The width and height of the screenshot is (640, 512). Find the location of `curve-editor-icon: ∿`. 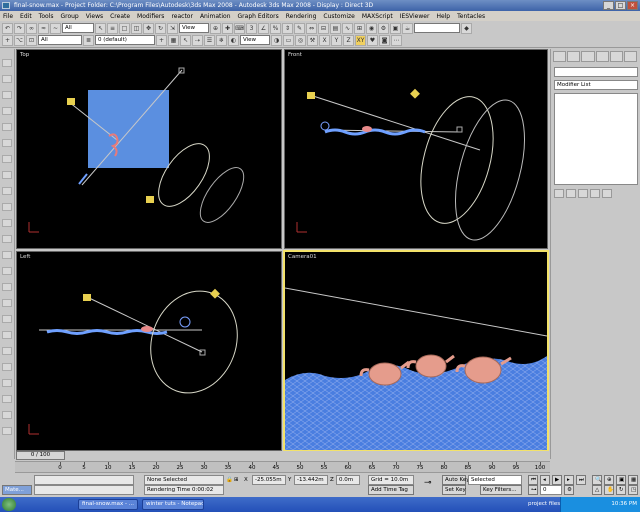

curve-editor-icon: ∿ is located at coordinates (347, 28).